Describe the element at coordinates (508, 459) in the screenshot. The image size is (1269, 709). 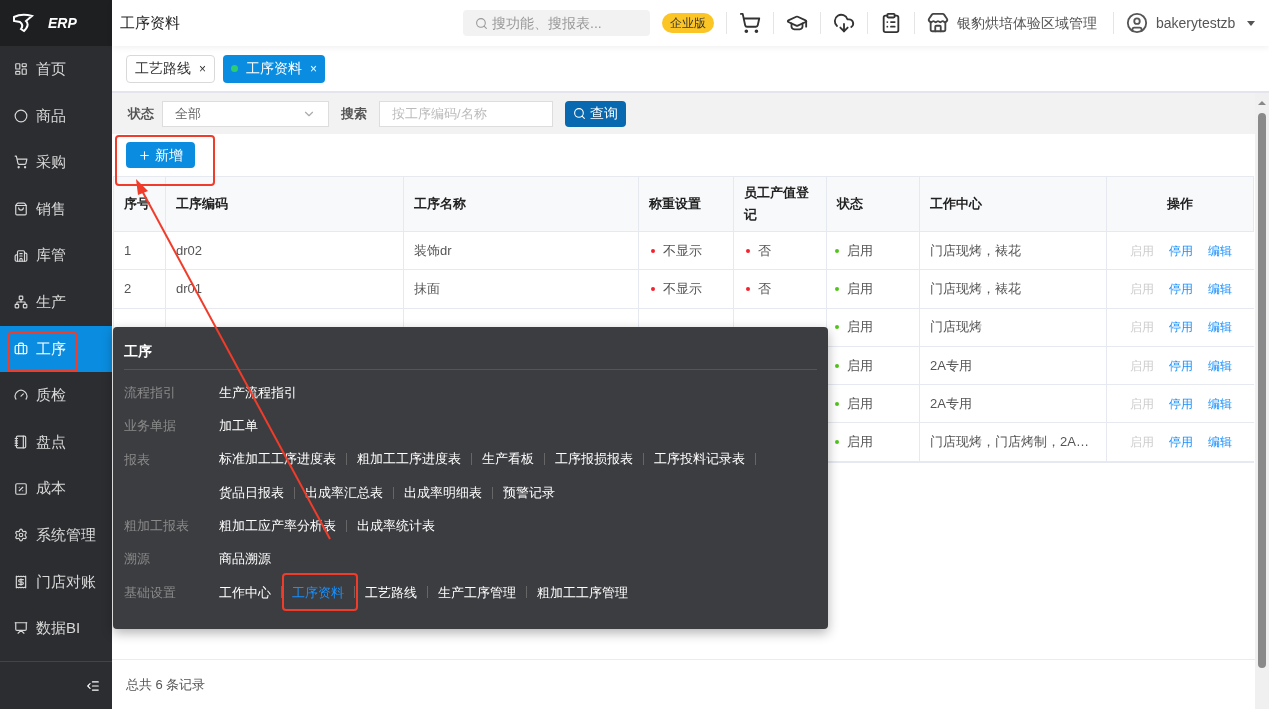
I see `menu-link: 生产看板` at that location.